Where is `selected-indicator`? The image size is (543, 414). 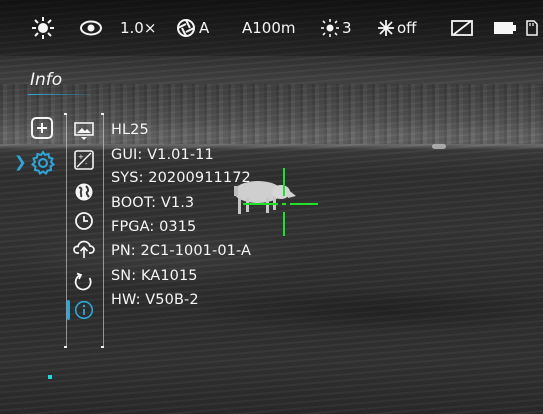 selected-indicator is located at coordinates (68, 310).